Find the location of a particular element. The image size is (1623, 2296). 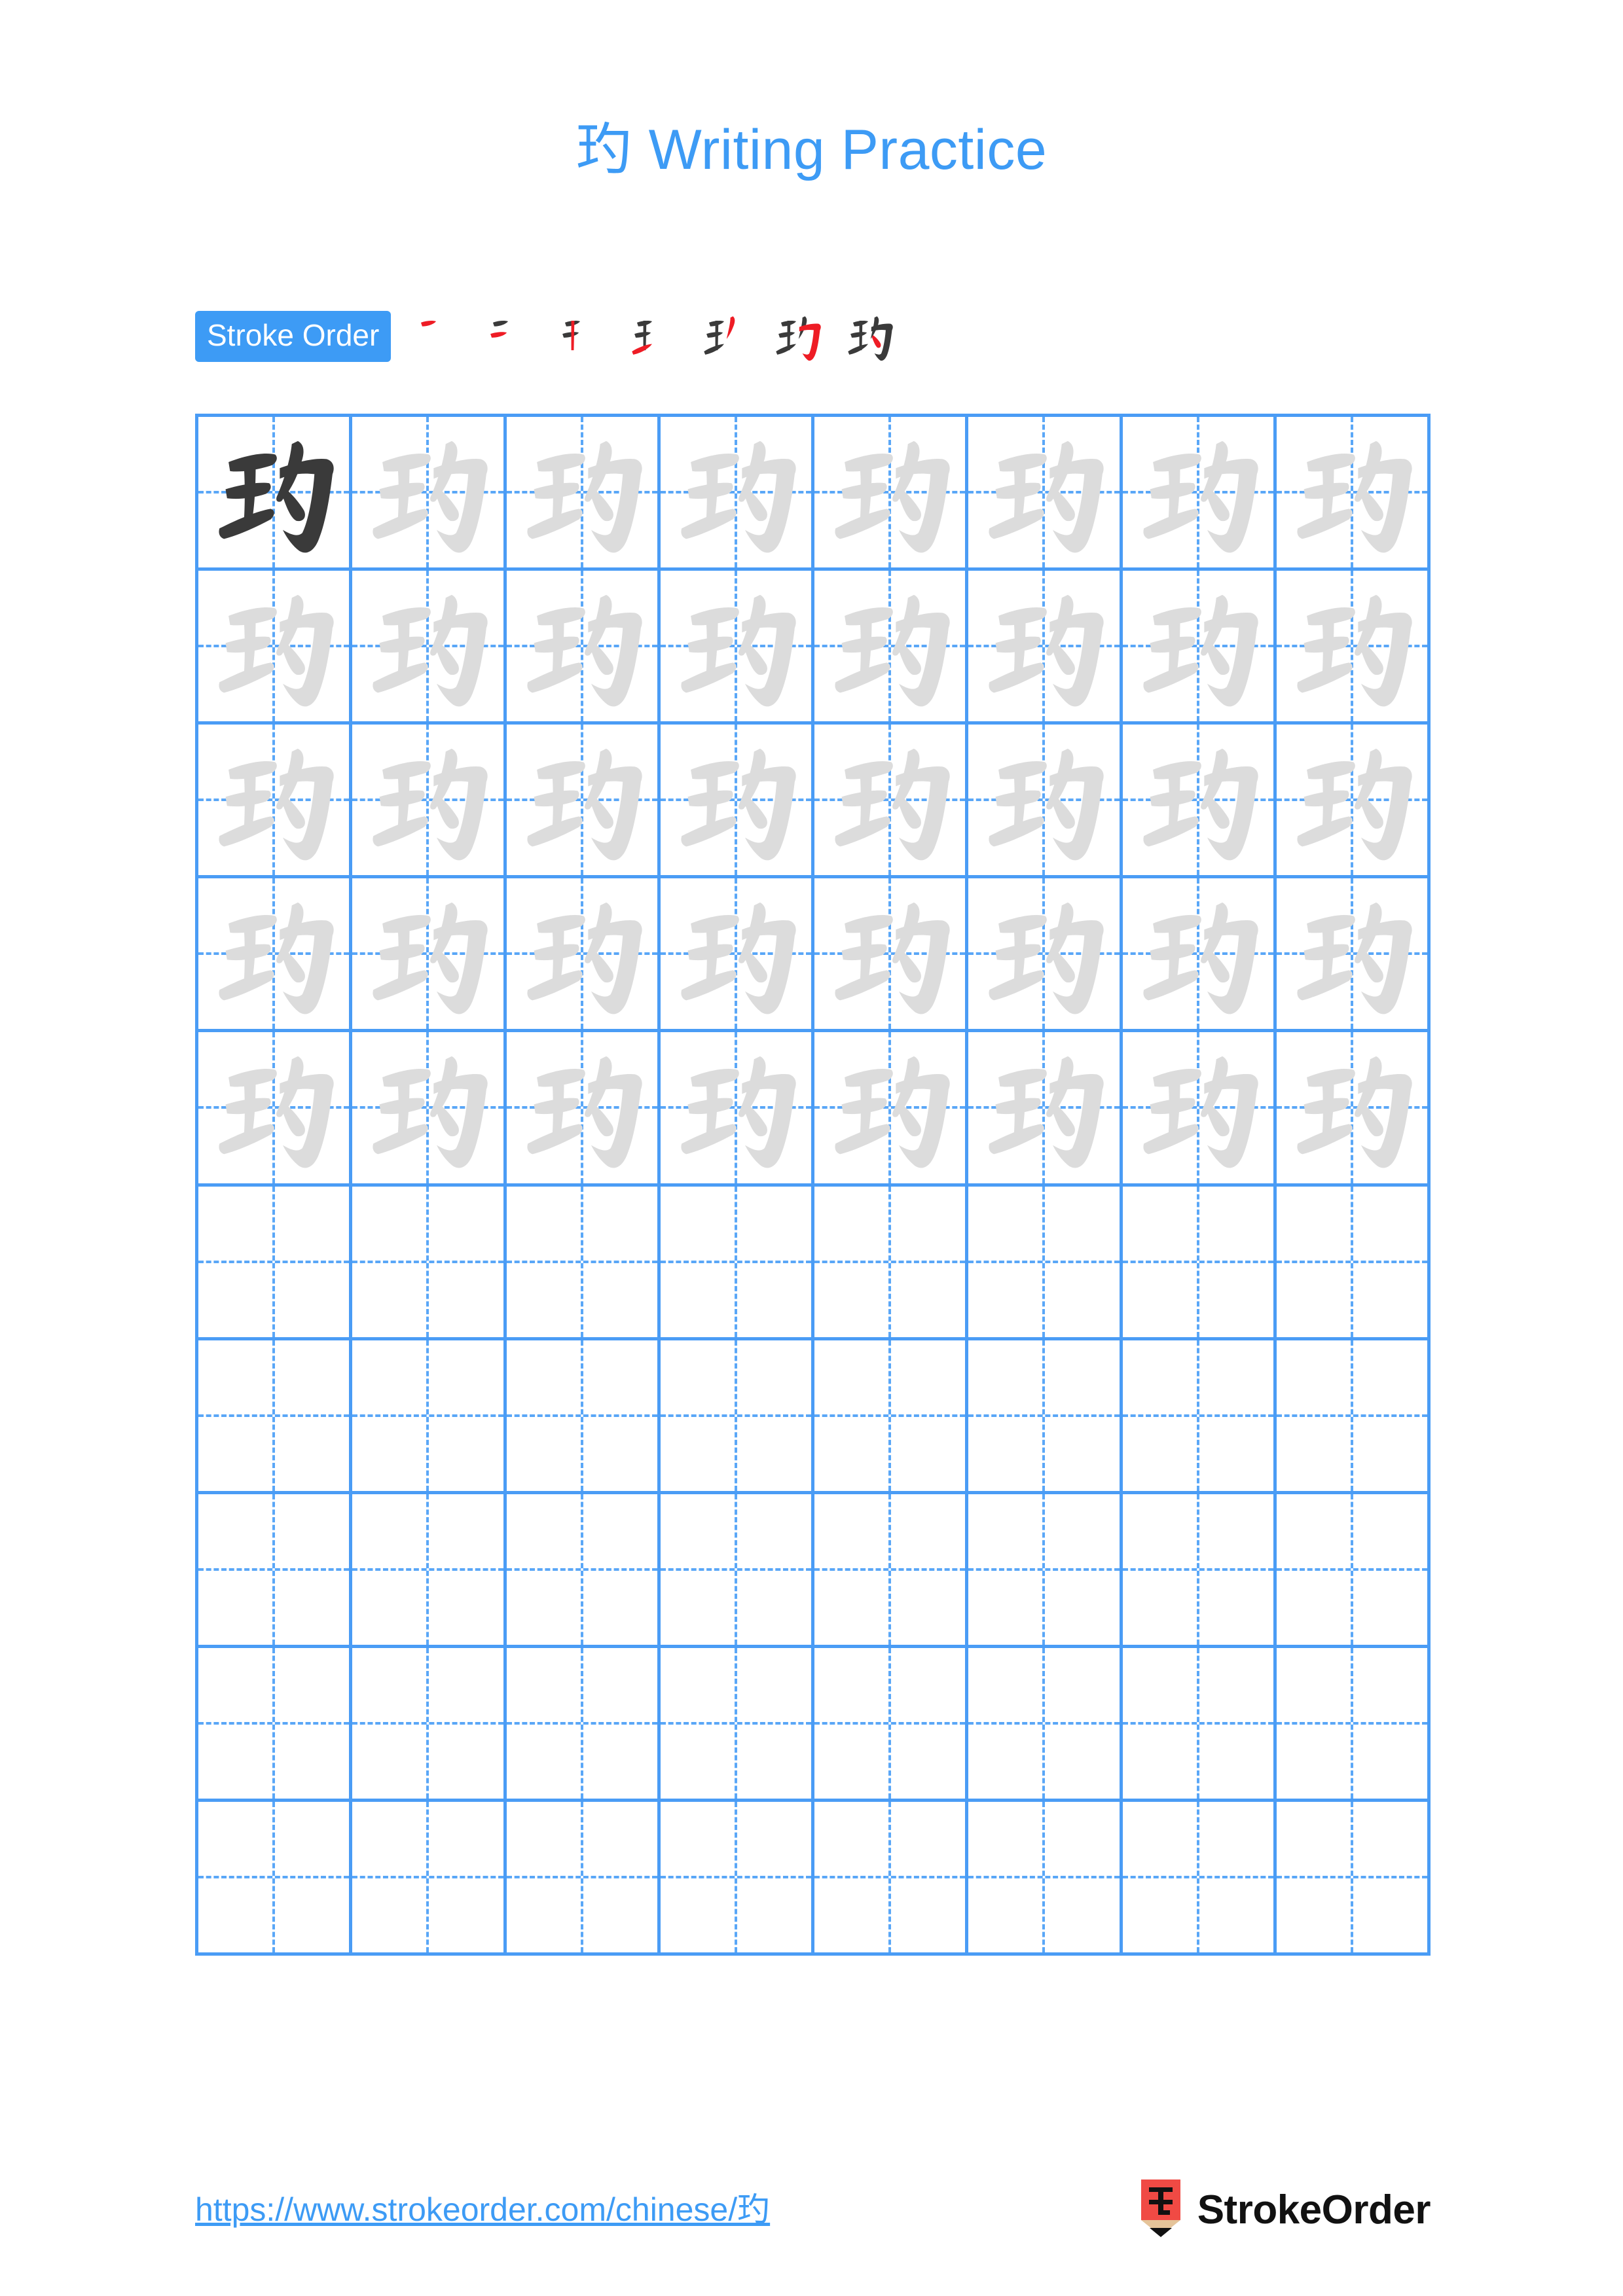

brand-name: StrokeOrder is located at coordinates (1314, 2210).